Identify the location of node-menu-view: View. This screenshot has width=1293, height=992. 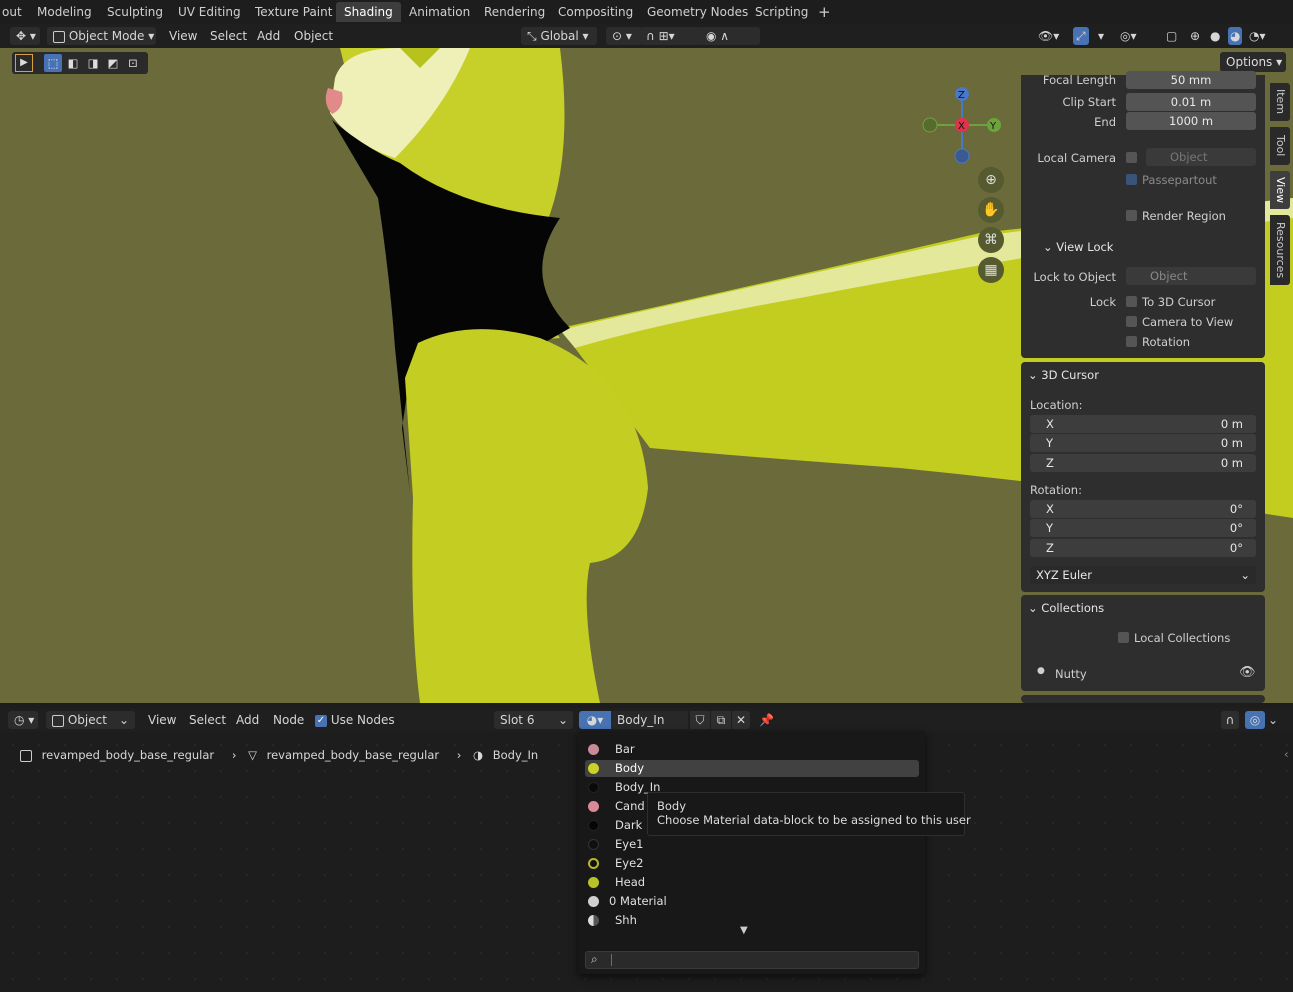
(162, 720).